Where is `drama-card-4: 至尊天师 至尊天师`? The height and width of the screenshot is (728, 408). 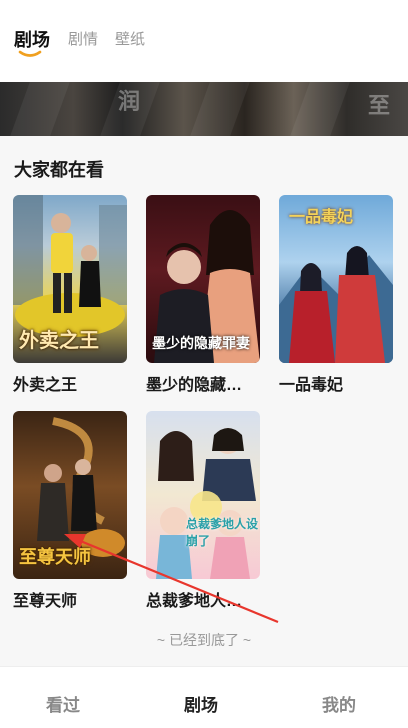
drama-card-4: 至尊天师 至尊天师 is located at coordinates (70, 511).